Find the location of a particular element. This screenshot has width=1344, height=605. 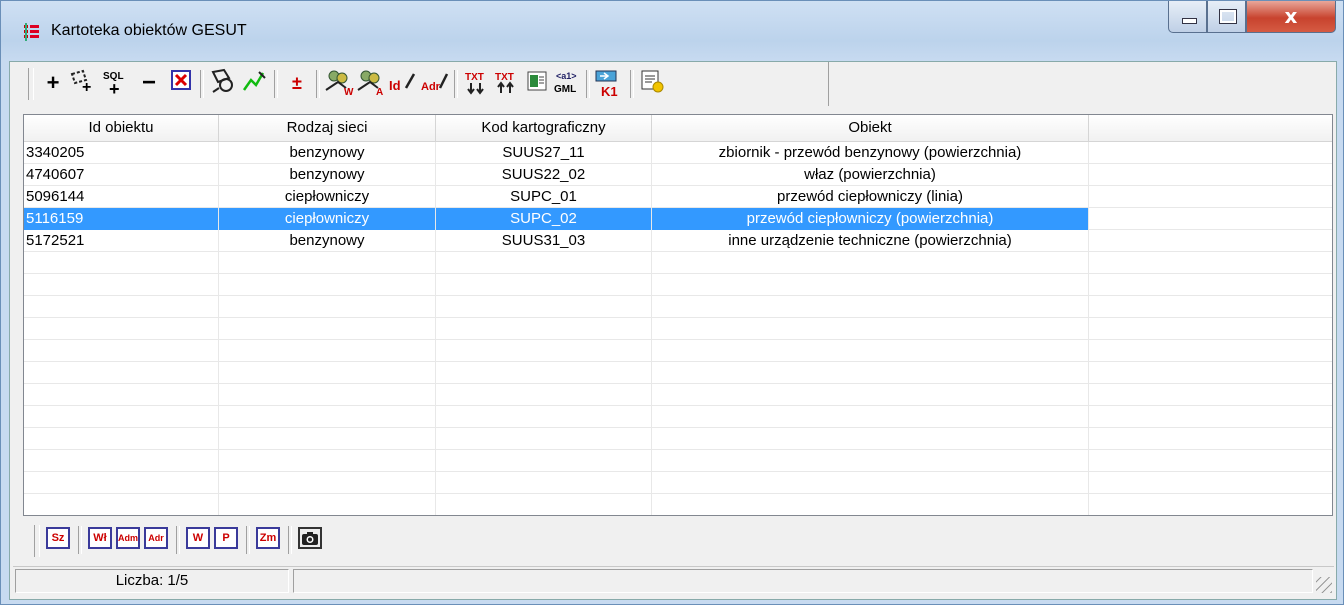

gml-export-icon: <a1> GML is located at coordinates (565, 83).